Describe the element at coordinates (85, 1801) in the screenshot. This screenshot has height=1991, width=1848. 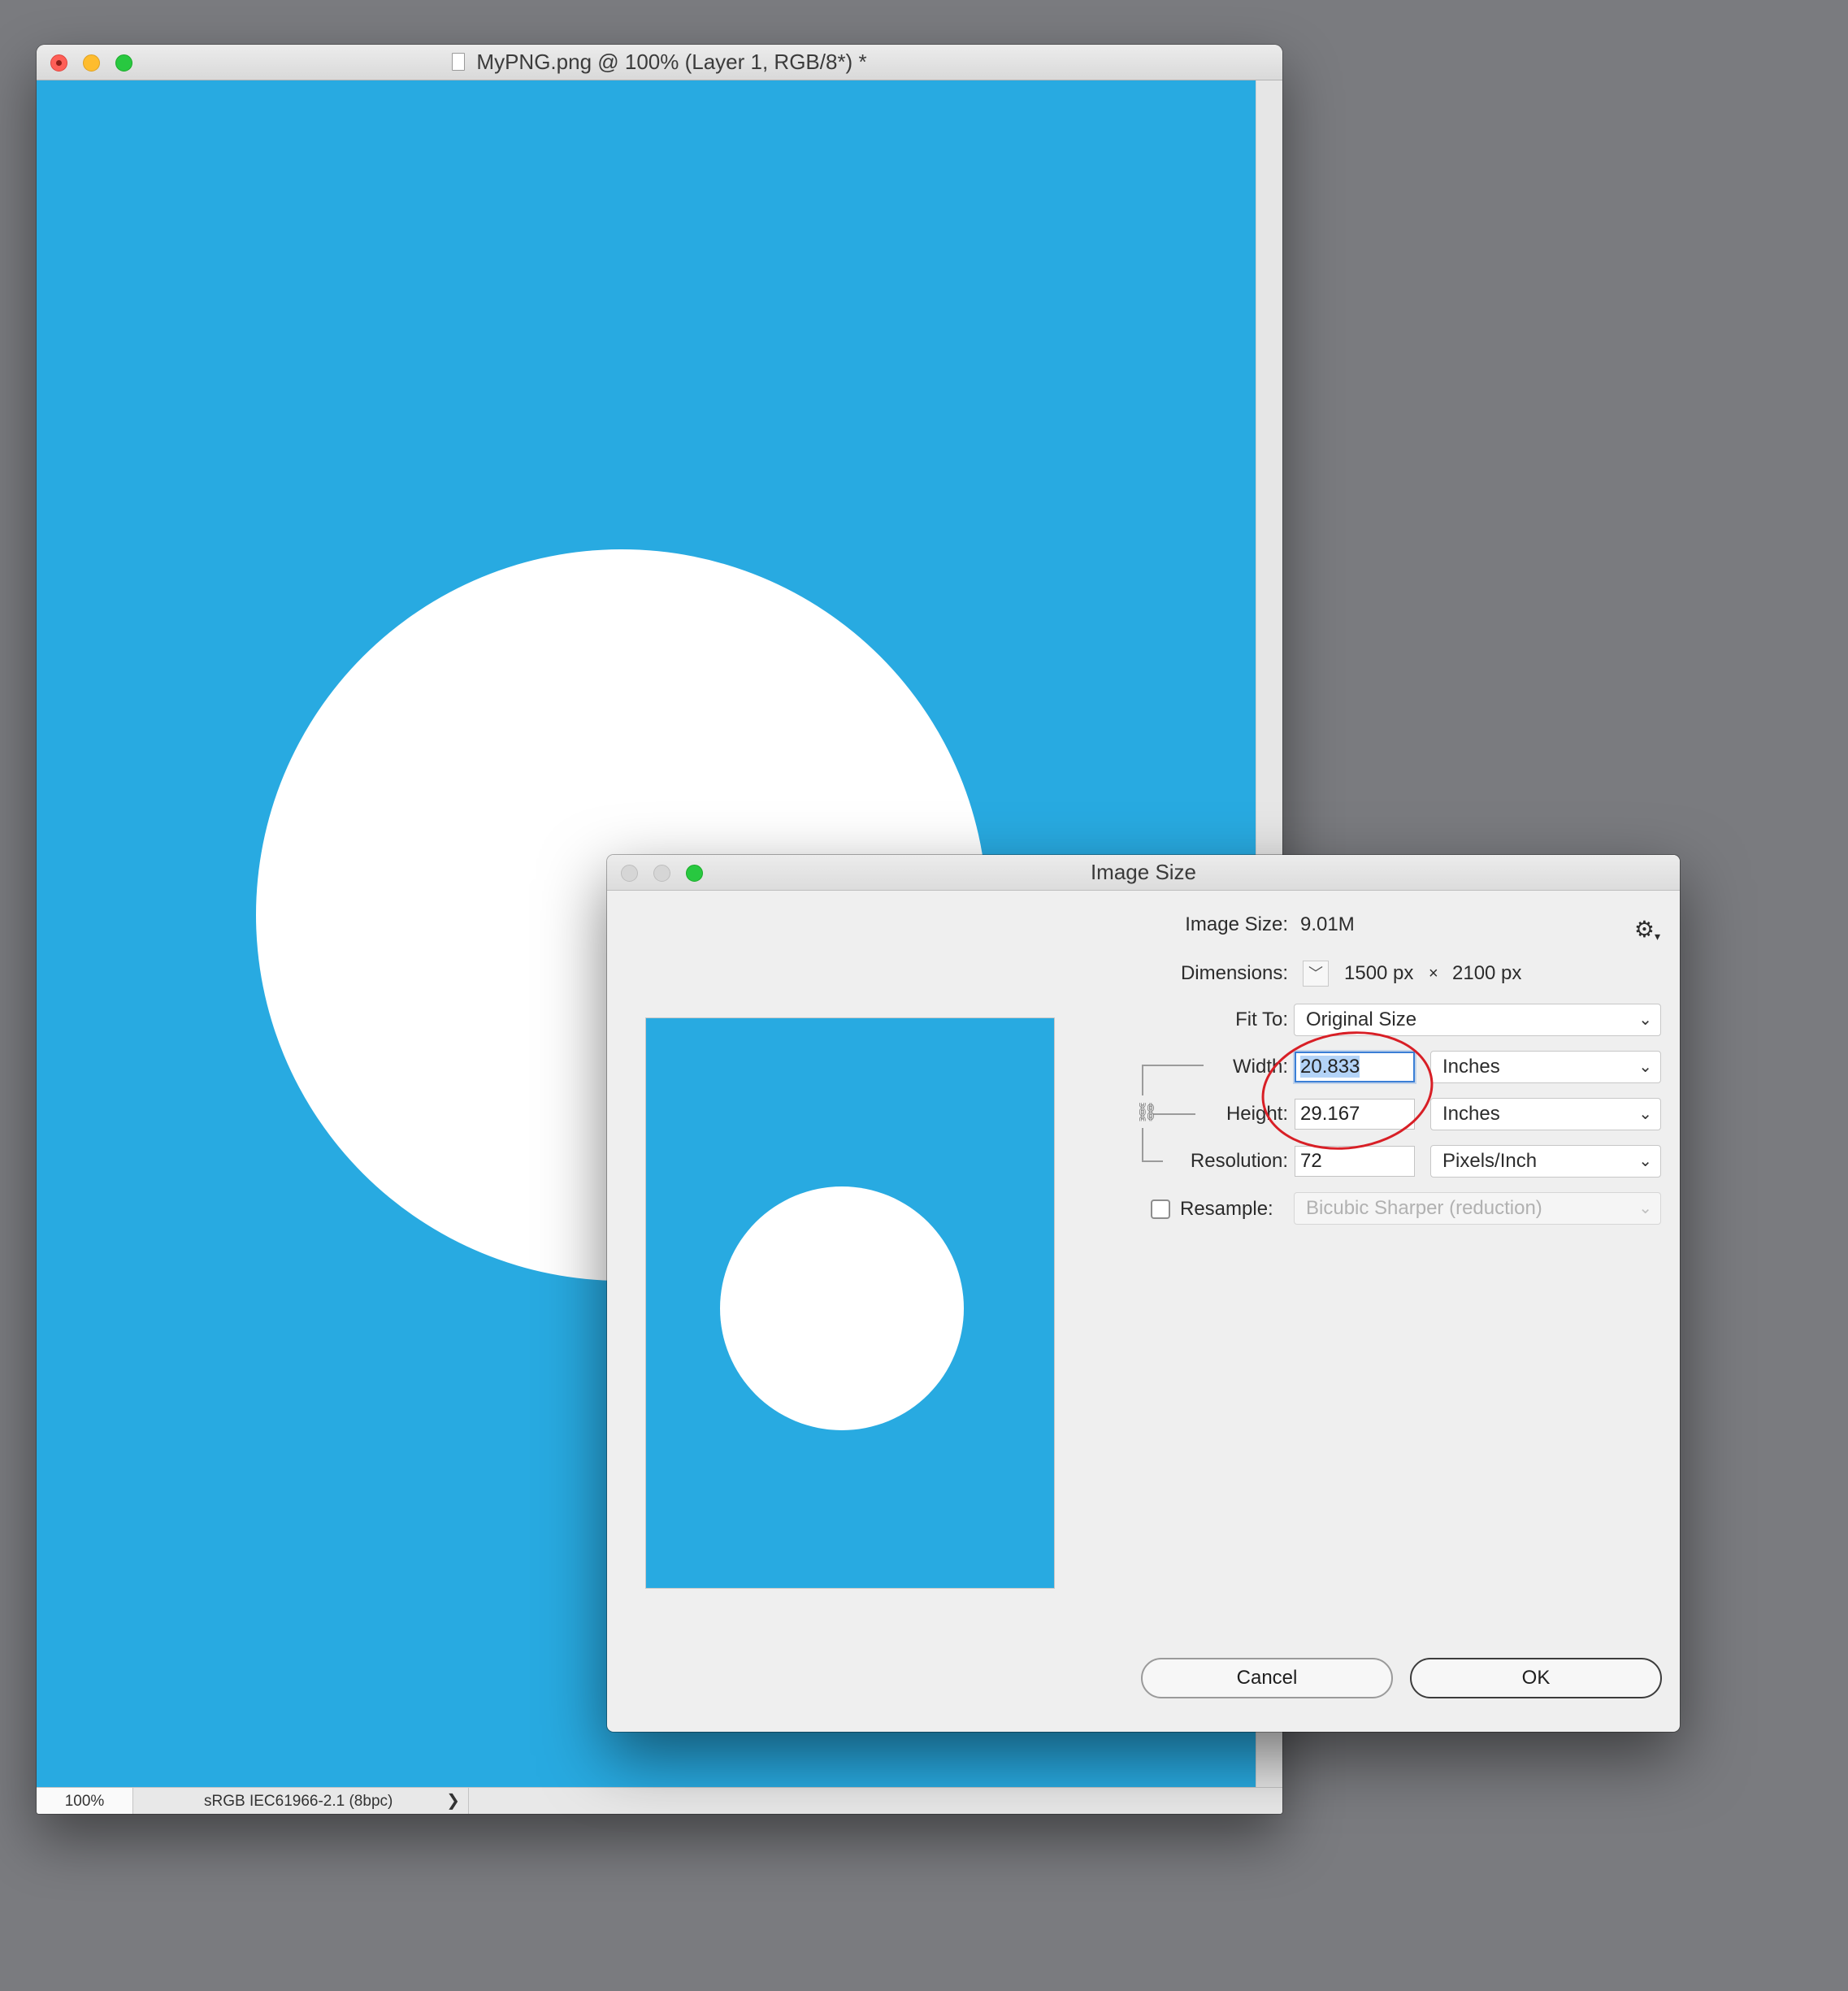
I see `zoom-level-field: 100%` at that location.